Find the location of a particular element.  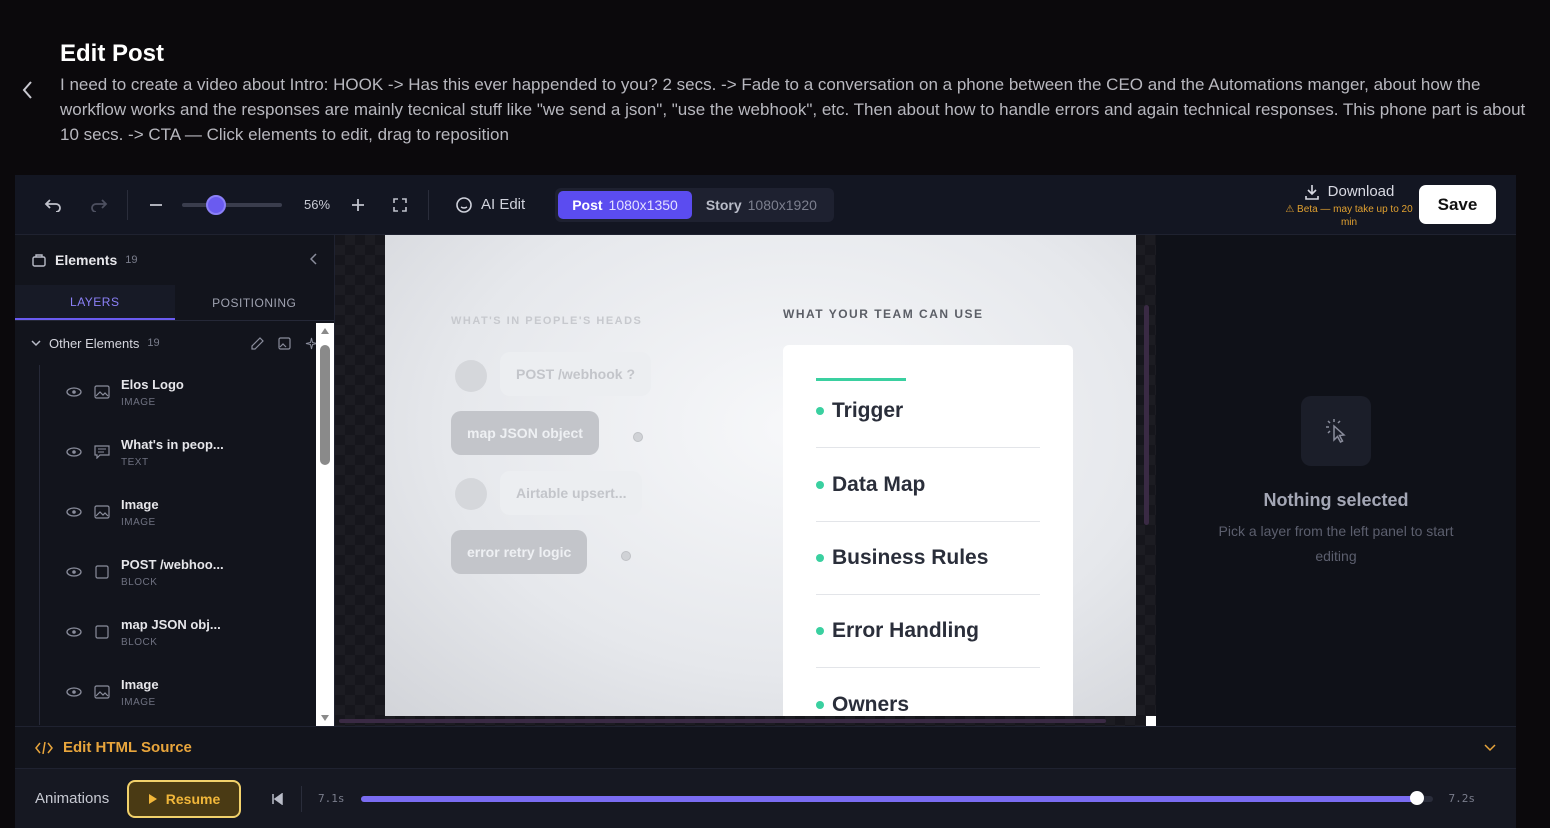

team-item: Trigger is located at coordinates (928, 411).